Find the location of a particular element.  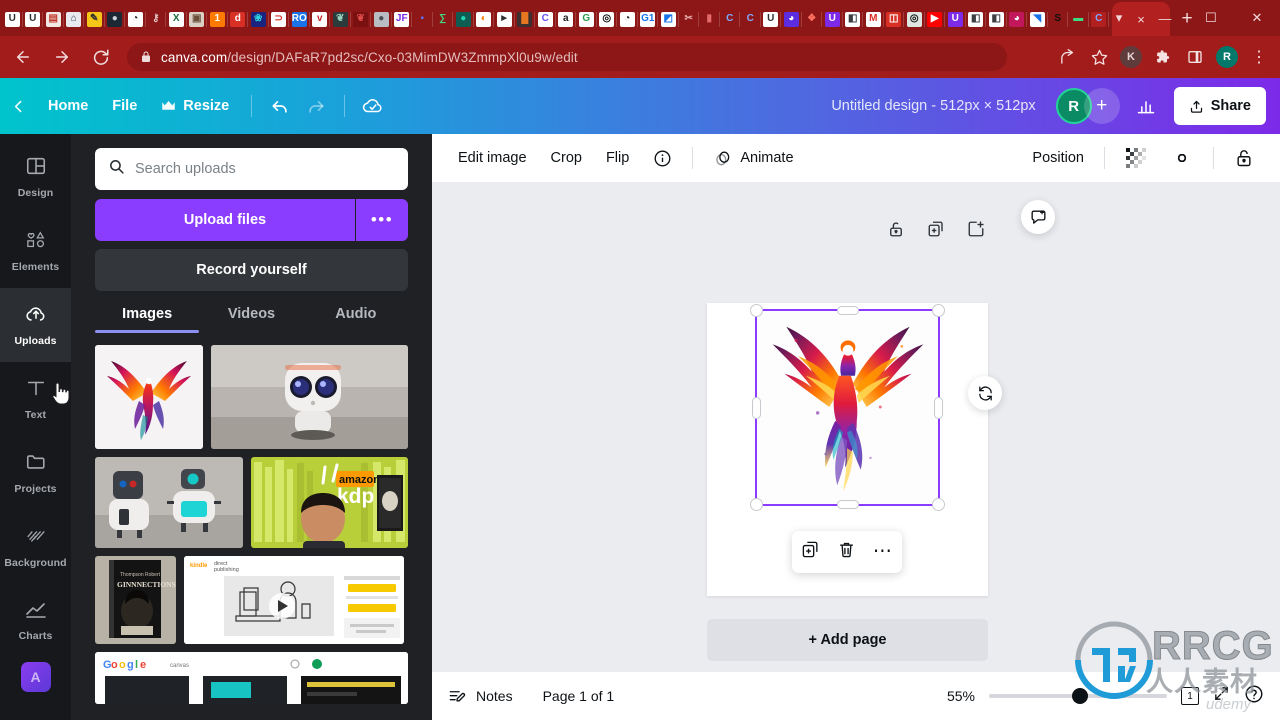

back-chevron-icon is located at coordinates (18, 106).